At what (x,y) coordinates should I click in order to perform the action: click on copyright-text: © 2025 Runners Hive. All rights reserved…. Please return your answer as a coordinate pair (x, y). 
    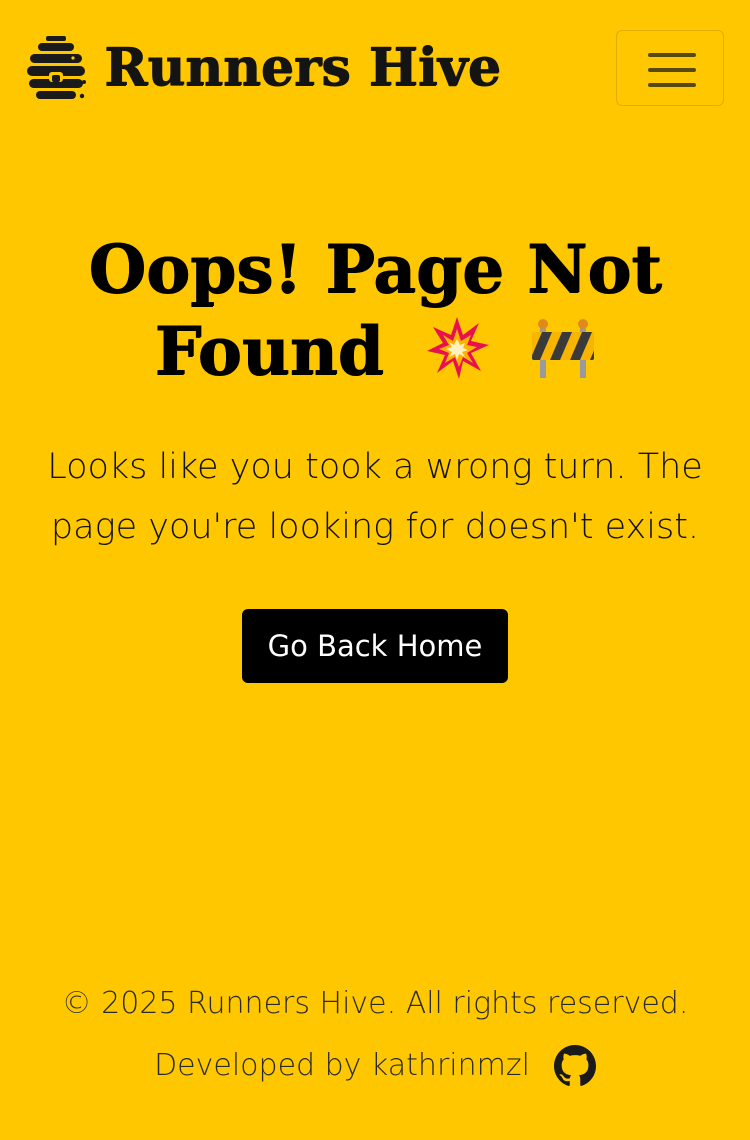
    Looking at the image, I should click on (375, 1003).